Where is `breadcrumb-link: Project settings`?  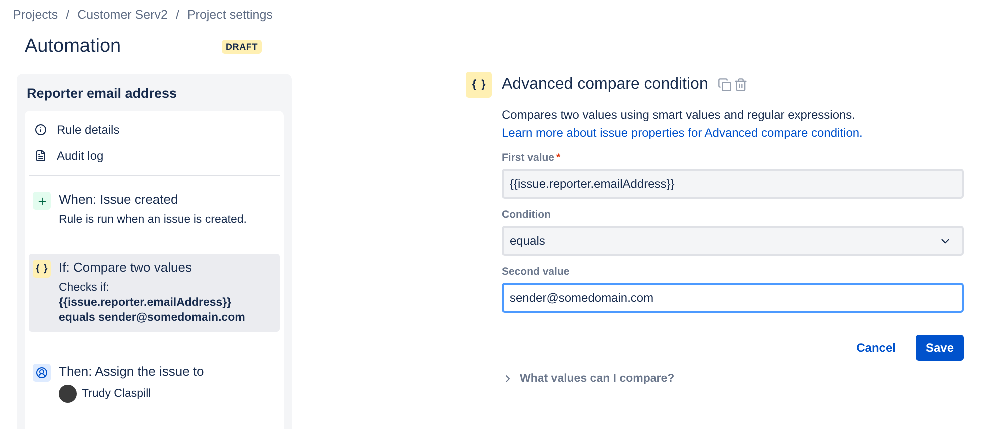 breadcrumb-link: Project settings is located at coordinates (230, 15).